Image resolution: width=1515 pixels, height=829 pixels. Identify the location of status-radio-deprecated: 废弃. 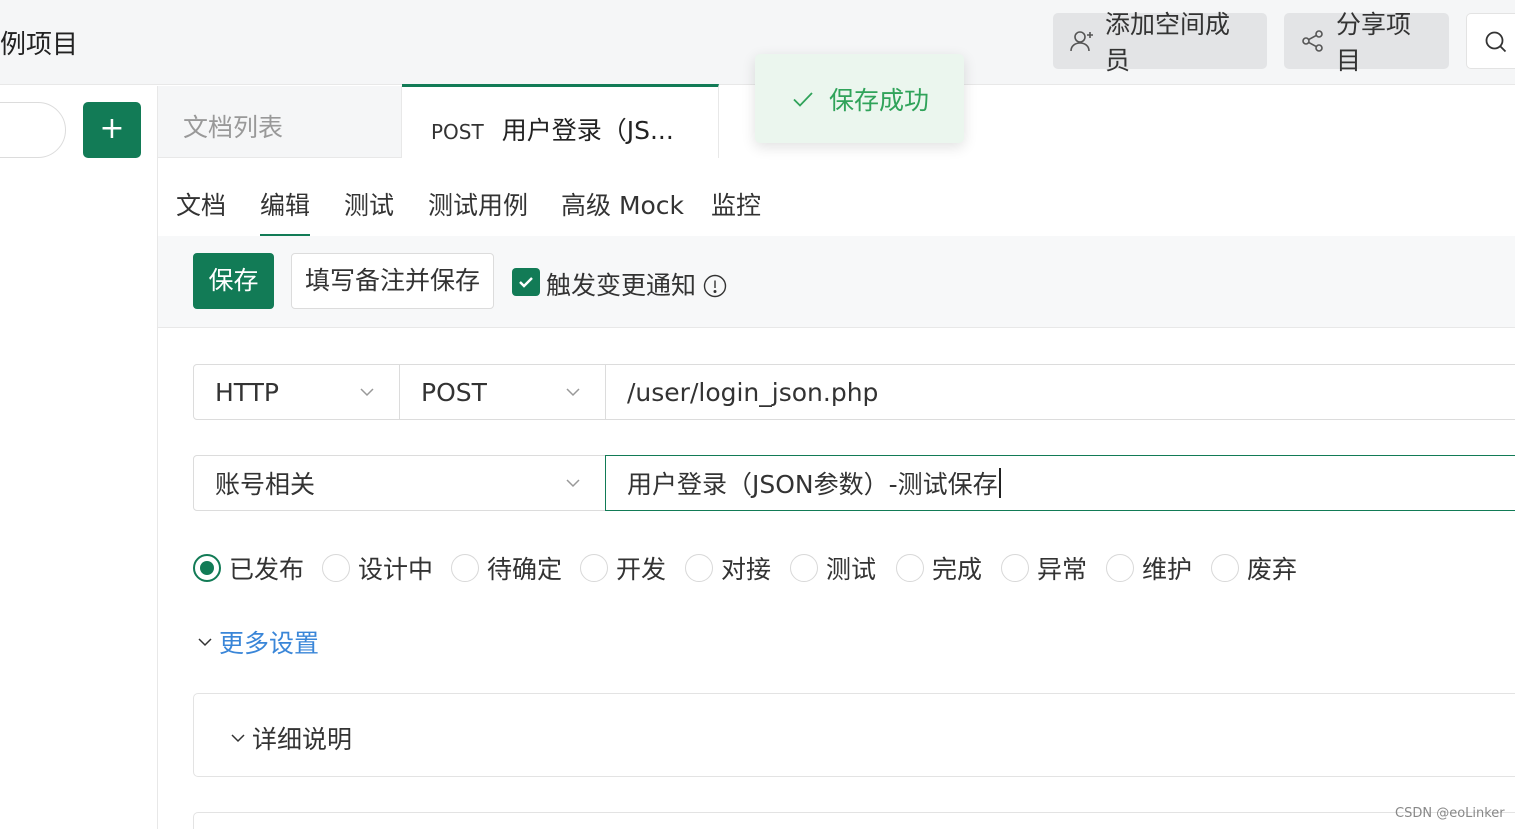
(1254, 568).